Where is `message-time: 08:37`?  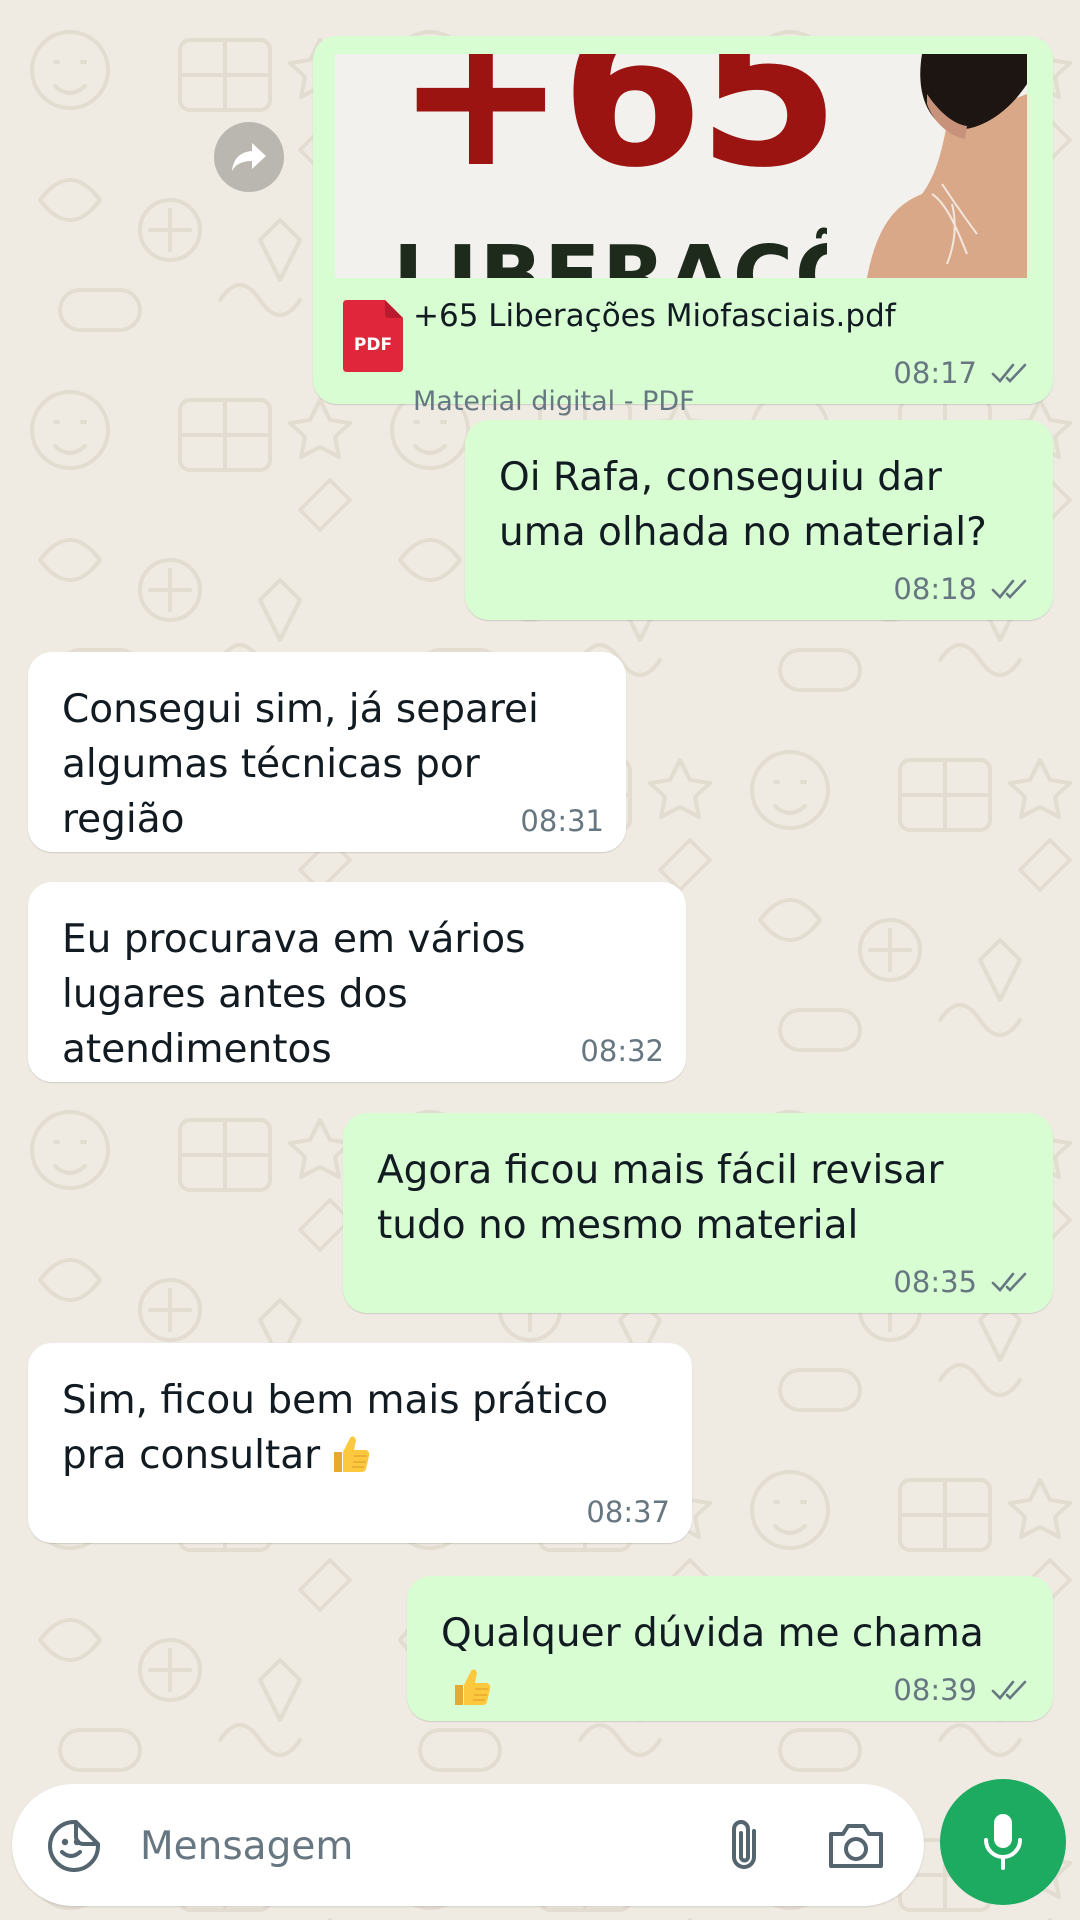 message-time: 08:37 is located at coordinates (628, 1512).